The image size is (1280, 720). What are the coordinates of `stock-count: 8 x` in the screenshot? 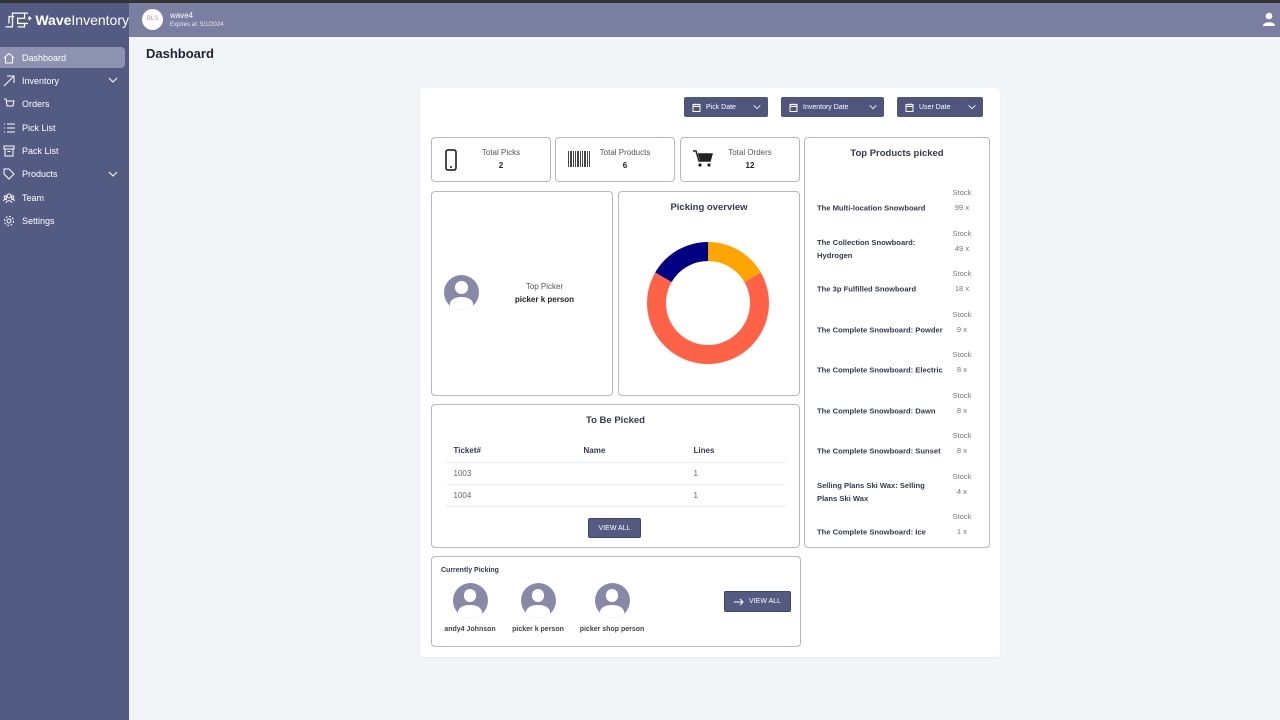 It's located at (962, 369).